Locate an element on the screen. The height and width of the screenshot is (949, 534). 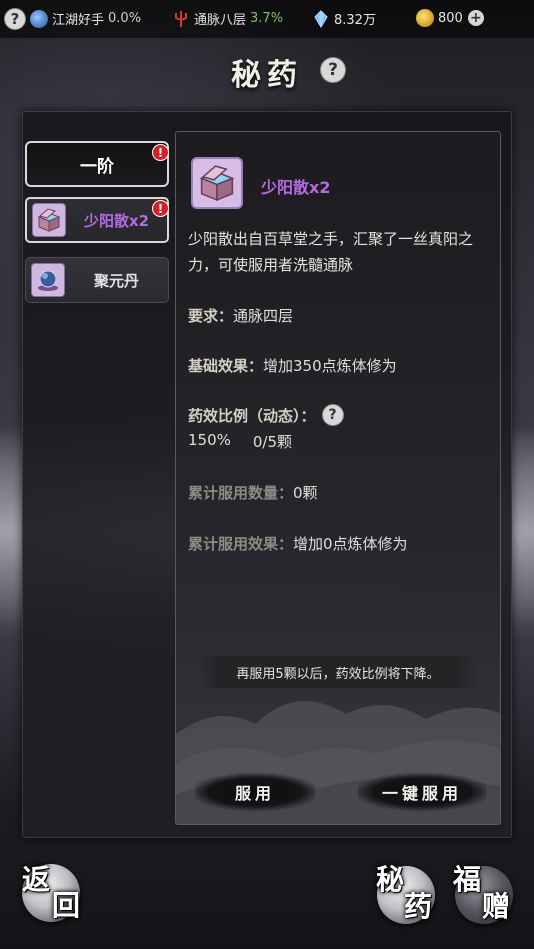
total-effect-value: 增加0点炼体修为 is located at coordinates (350, 544).